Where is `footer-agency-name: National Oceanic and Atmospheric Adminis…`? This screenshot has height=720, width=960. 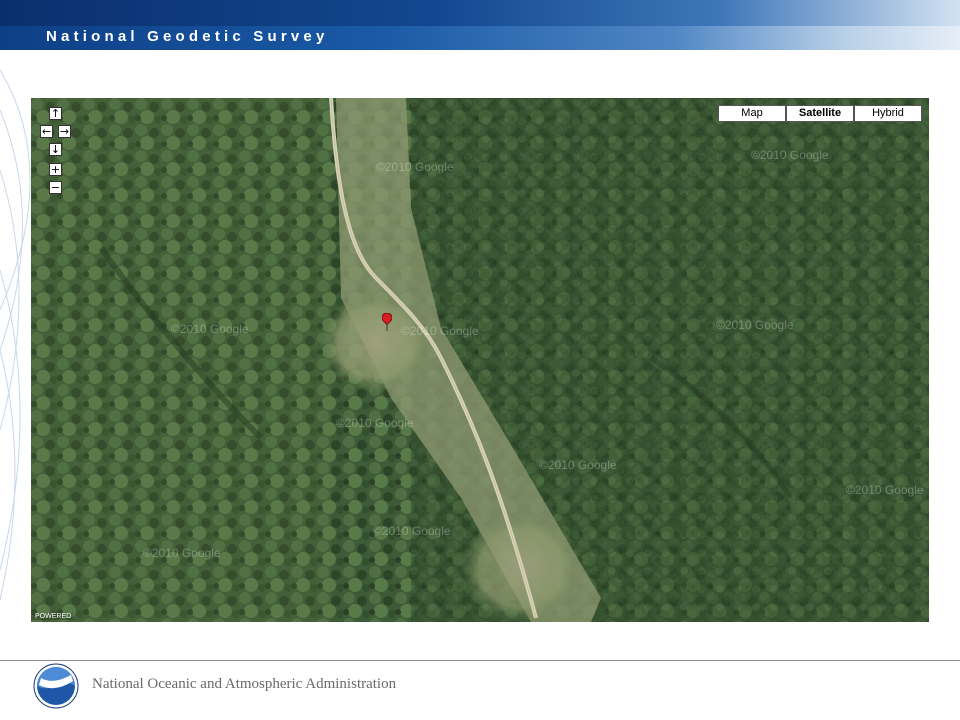
footer-agency-name: National Oceanic and Atmospheric Adminis… is located at coordinates (244, 684).